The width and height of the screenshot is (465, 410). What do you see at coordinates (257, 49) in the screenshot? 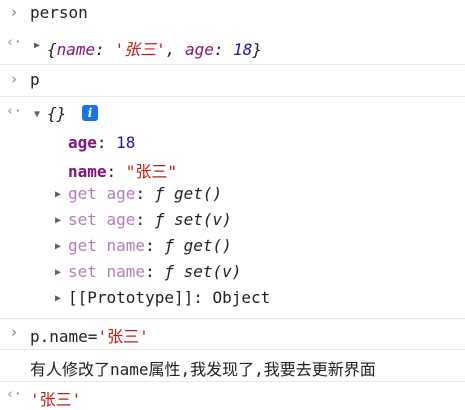
I see `brace-close: }` at bounding box center [257, 49].